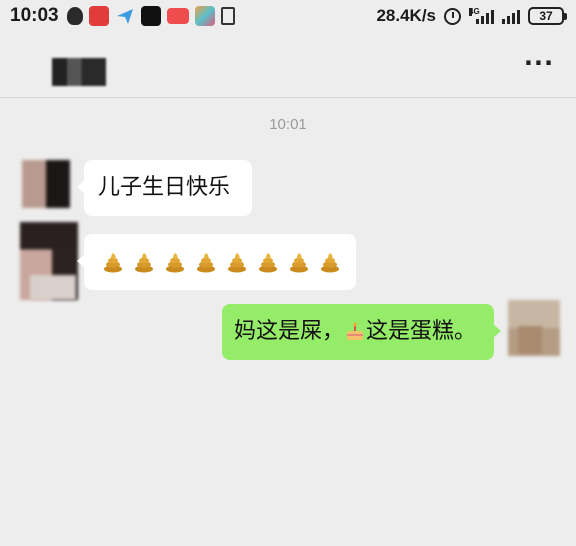  I want to click on status-right: 28.4K/s 4G 37, so click(471, 16).